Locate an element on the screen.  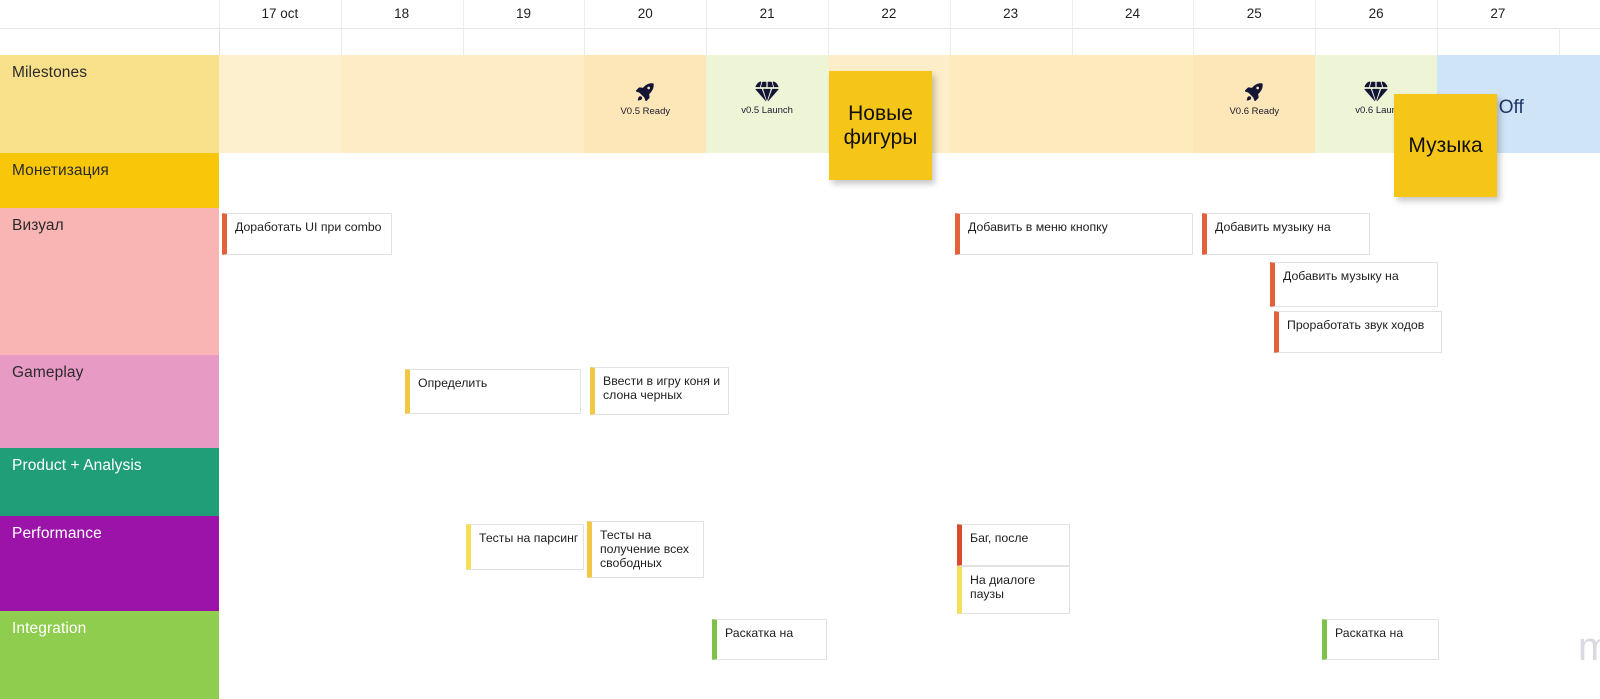
sticky-note-text: Музыка is located at coordinates (1445, 145).